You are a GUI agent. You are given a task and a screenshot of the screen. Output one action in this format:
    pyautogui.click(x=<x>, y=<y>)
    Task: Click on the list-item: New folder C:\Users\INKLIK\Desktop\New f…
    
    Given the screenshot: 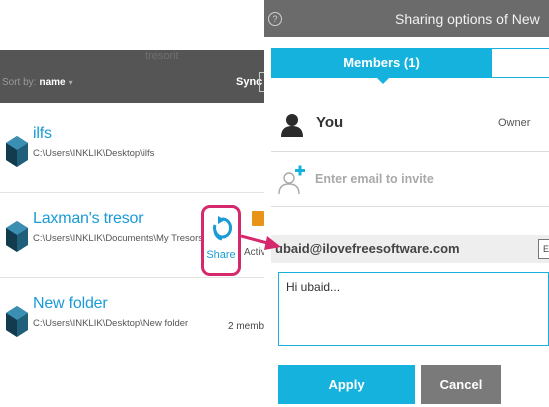 What is the action you would take?
    pyautogui.click(x=132, y=321)
    